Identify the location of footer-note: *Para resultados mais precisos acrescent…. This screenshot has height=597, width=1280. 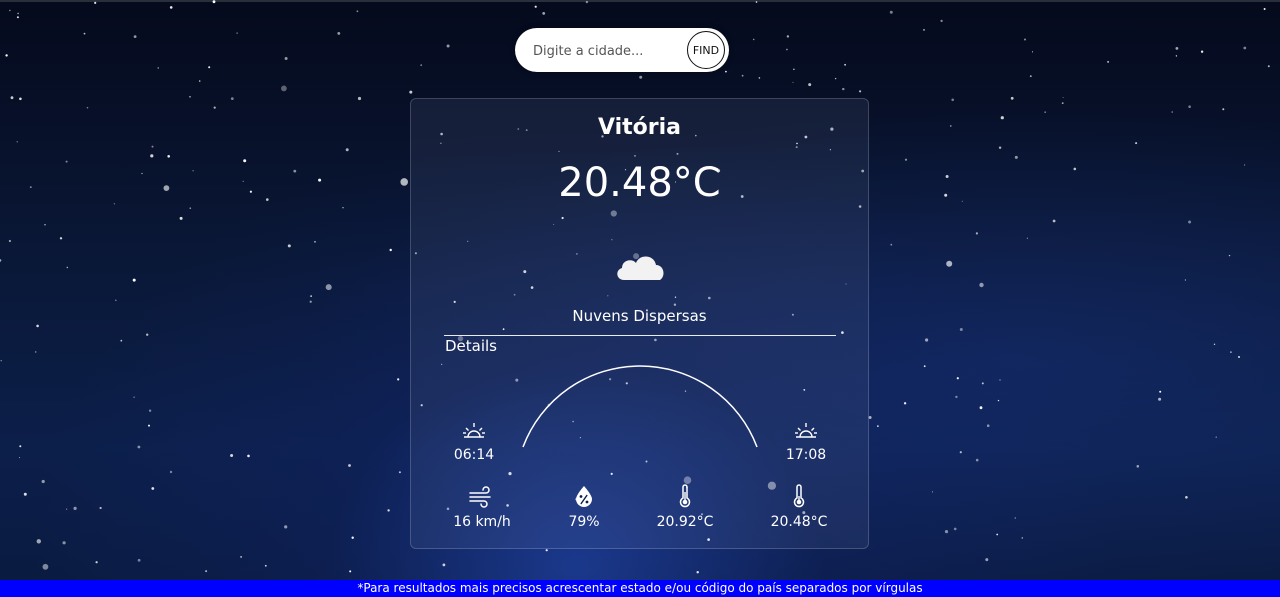
(640, 588).